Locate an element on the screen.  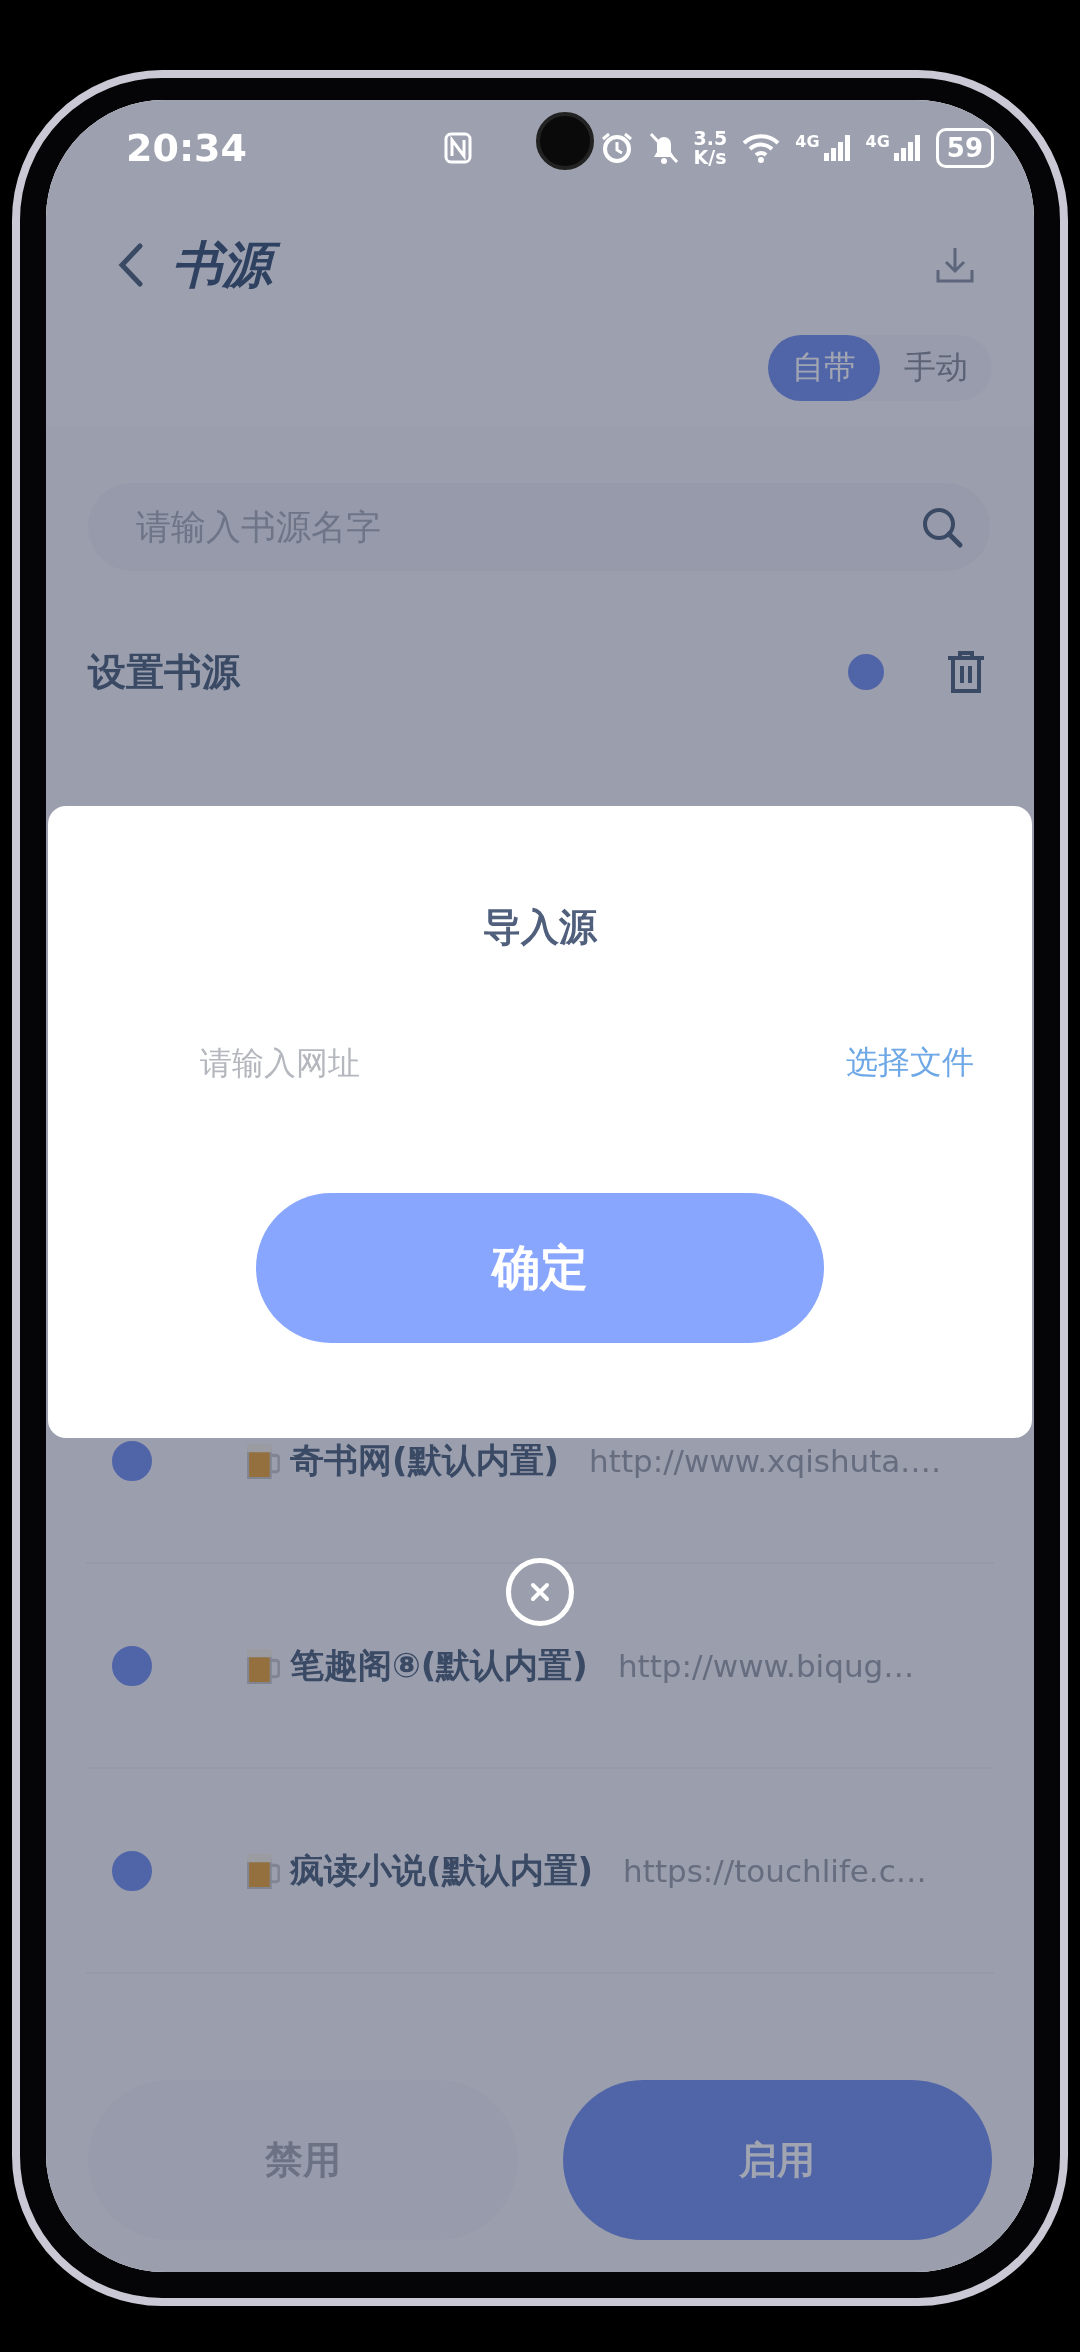
net-speed-unit: K/s is located at coordinates (710, 156).